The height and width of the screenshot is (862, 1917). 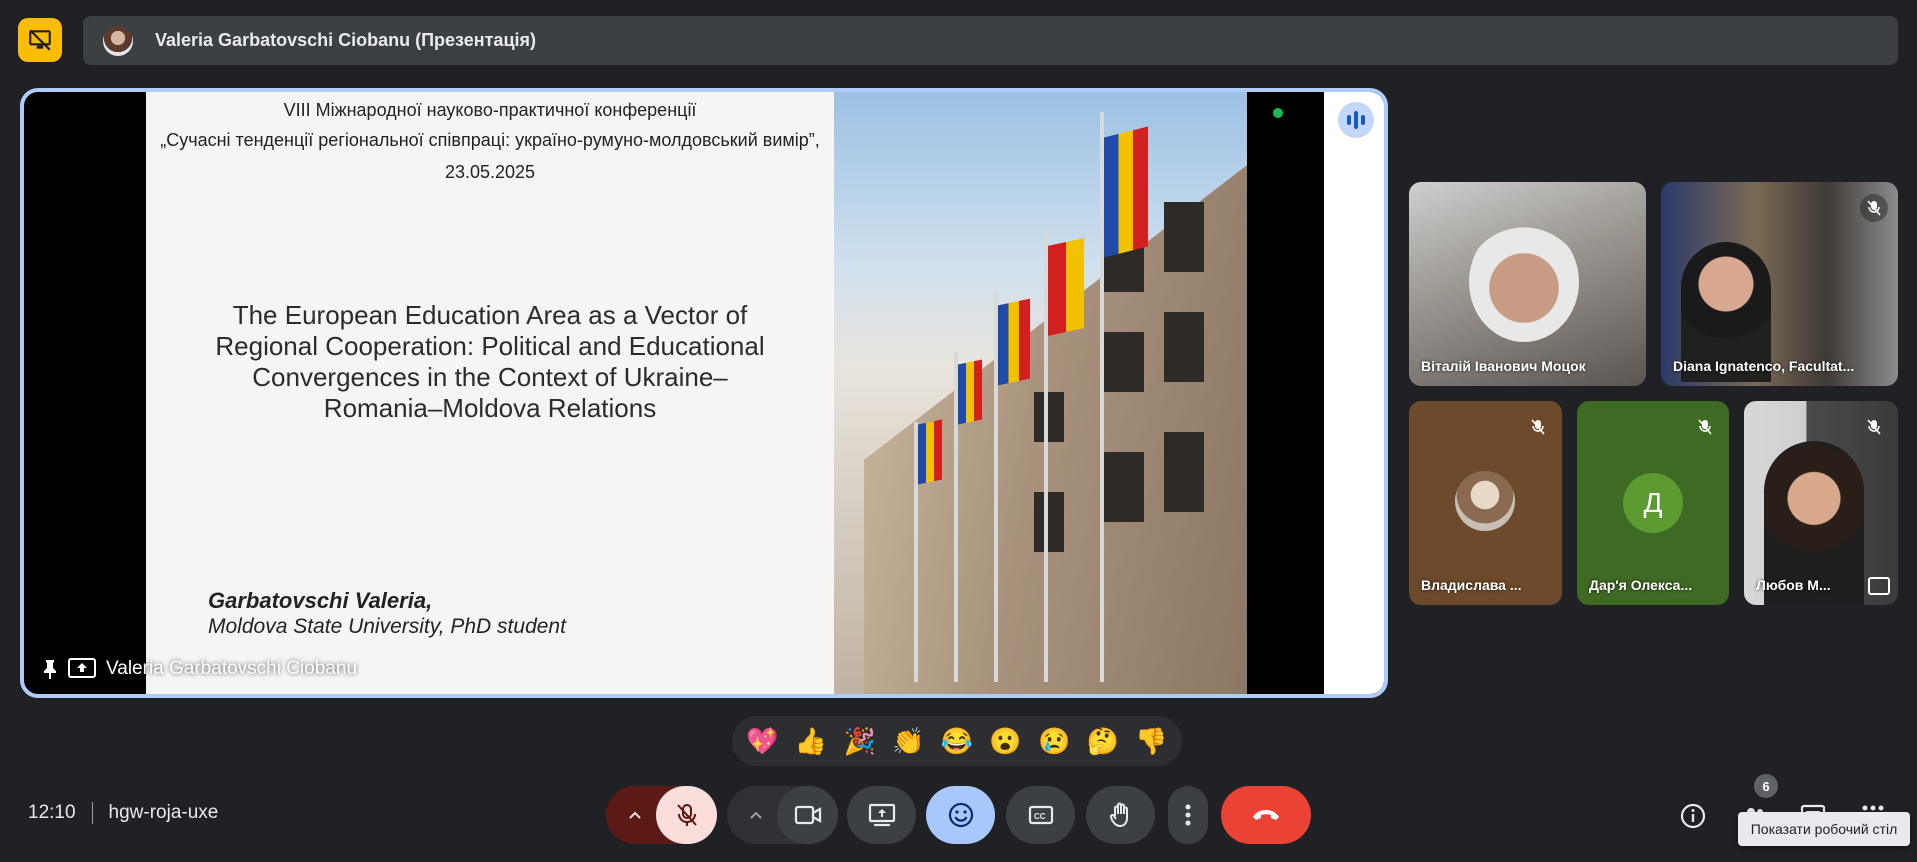 I want to click on microphone-toggle-button, so click(x=686, y=815).